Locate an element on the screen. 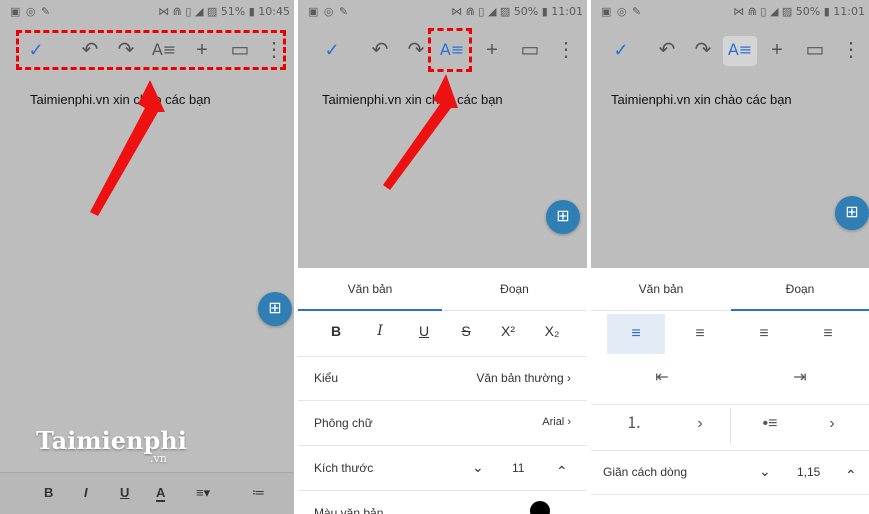  indent-increase-icon: ⇥ is located at coordinates (800, 378).